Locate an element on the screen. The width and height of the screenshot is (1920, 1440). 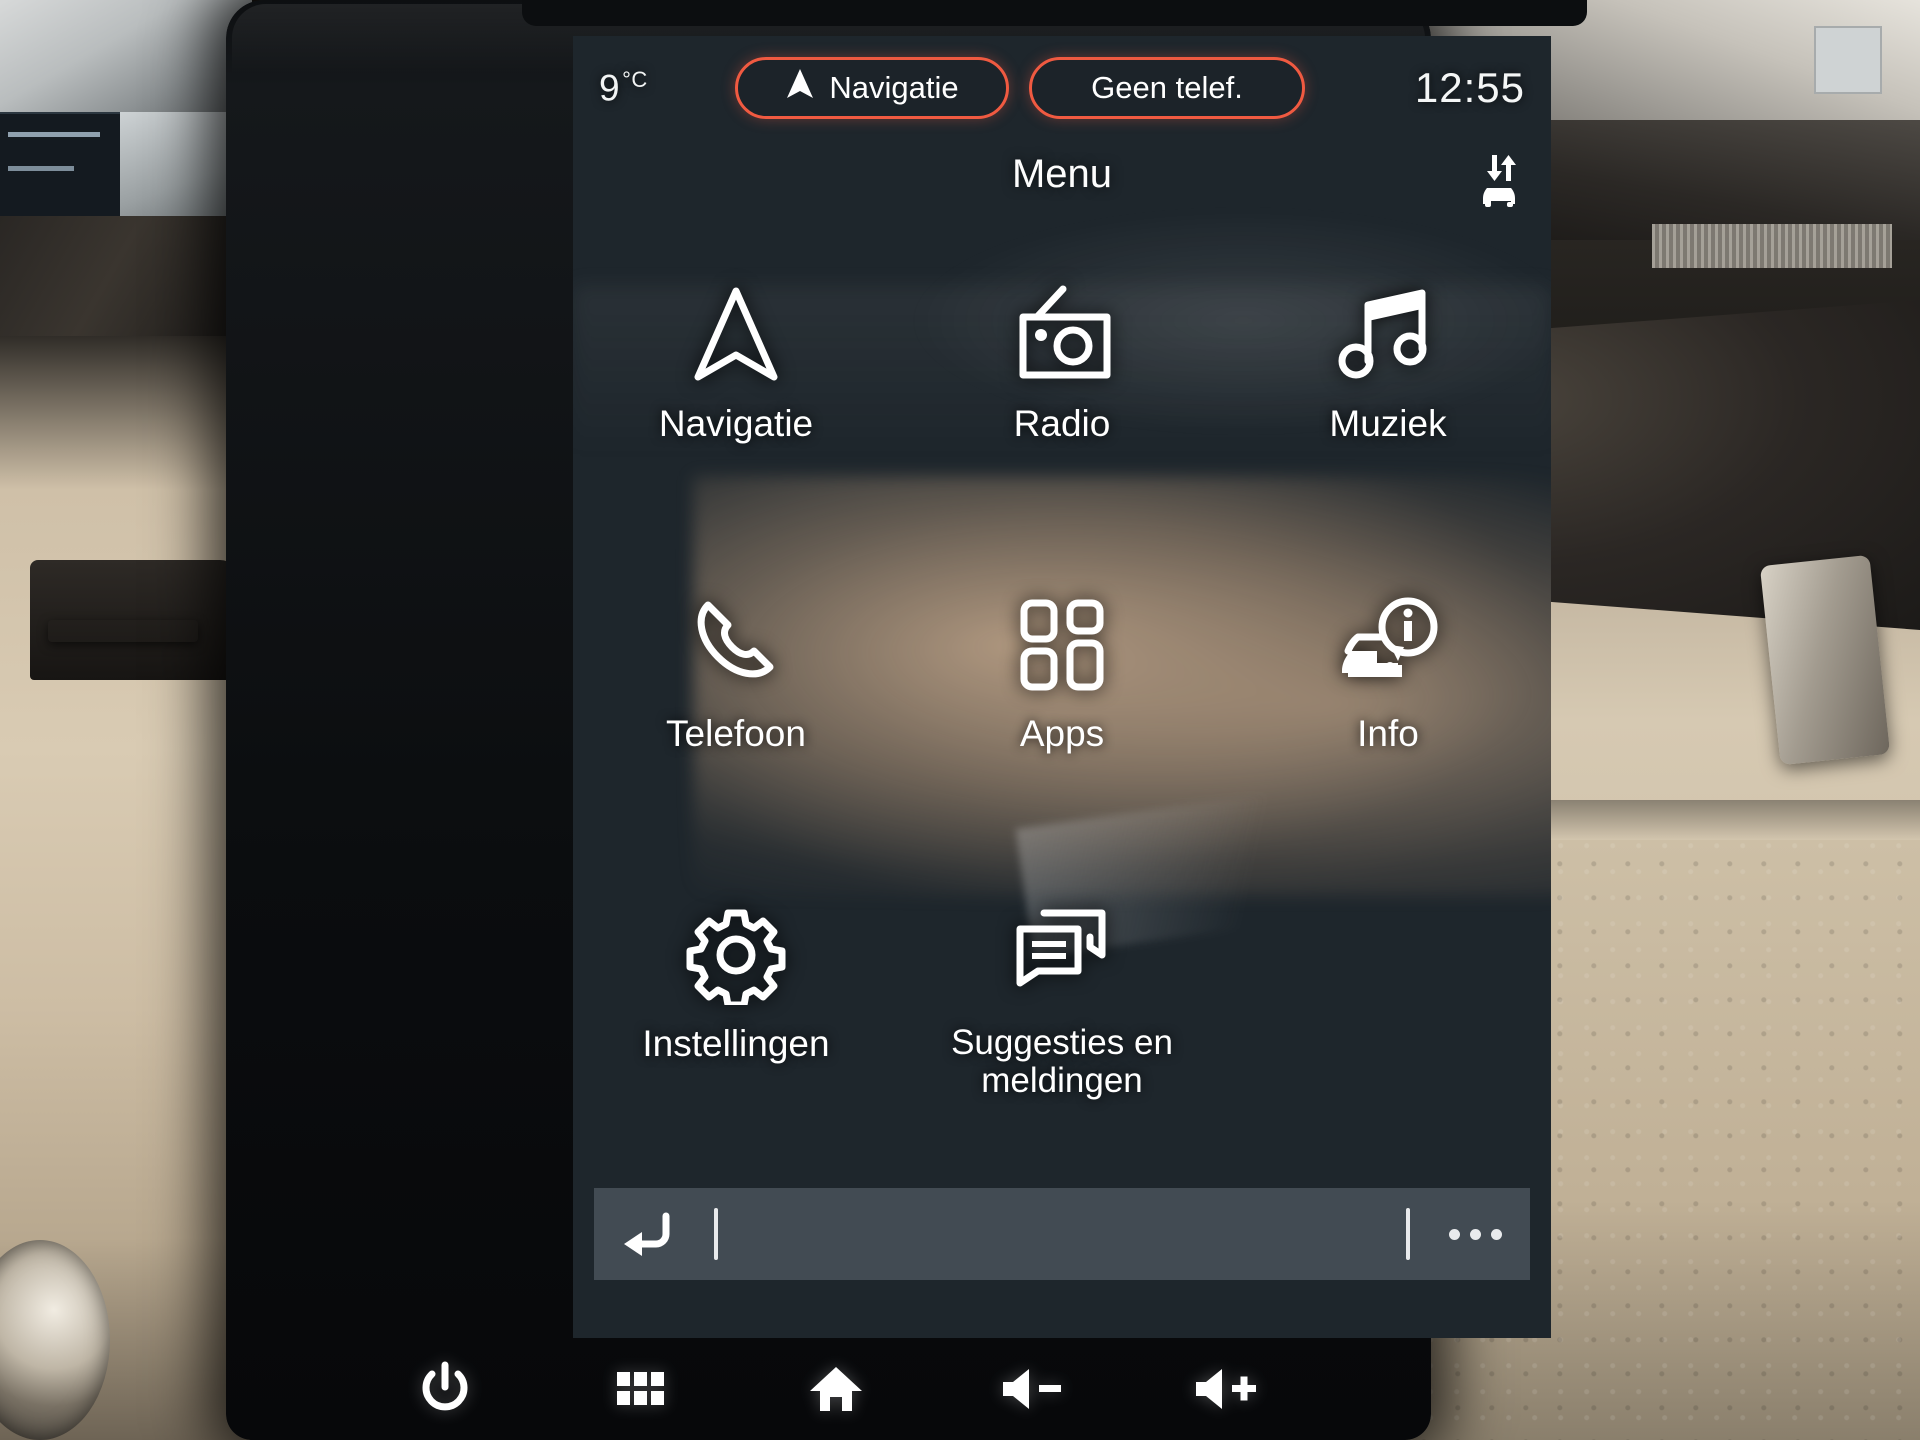
apps-grid-icon is located at coordinates (1062, 645).